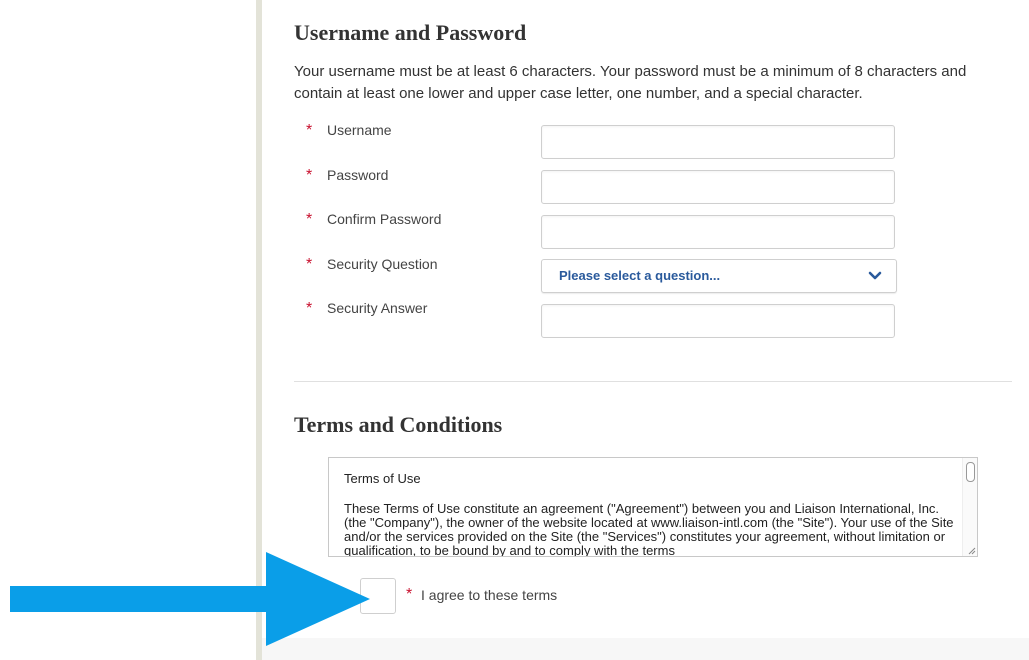 This screenshot has height=660, width=1029. I want to click on footer-band, so click(645, 649).